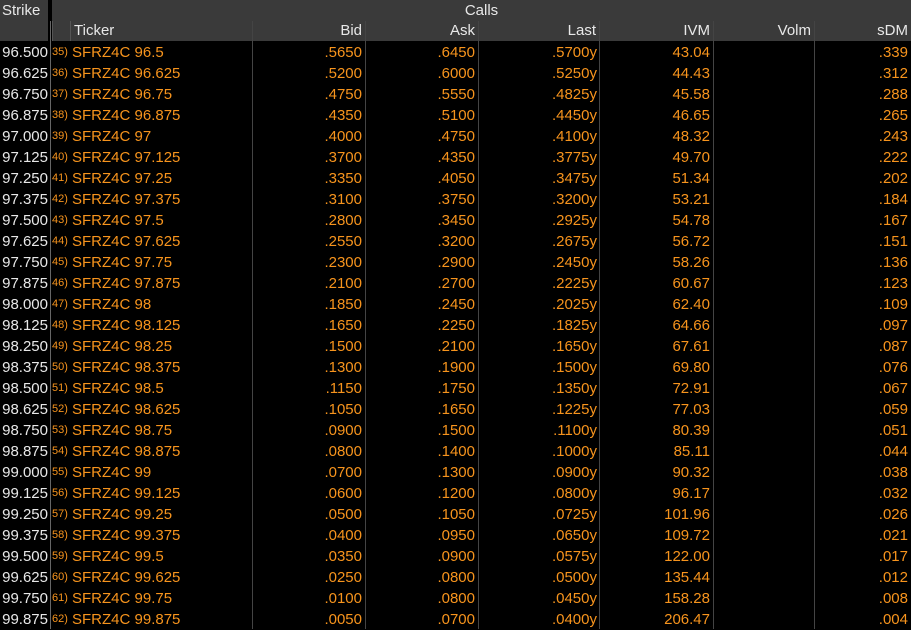 Image resolution: width=911 pixels, height=630 pixels. Describe the element at coordinates (421, 199) in the screenshot. I see `ask-cell: .3750` at that location.